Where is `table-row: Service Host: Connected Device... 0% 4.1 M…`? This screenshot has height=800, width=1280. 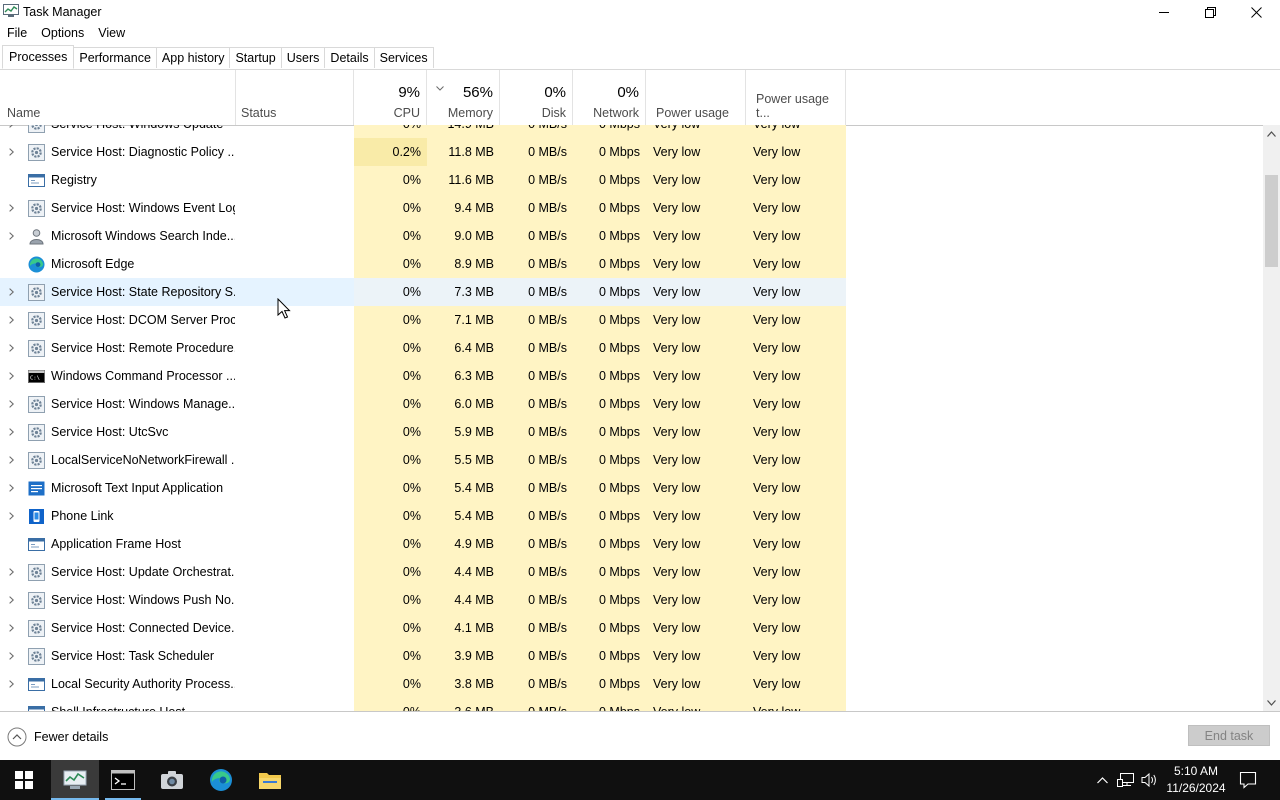 table-row: Service Host: Connected Device... 0% 4.1 M… is located at coordinates (631, 628).